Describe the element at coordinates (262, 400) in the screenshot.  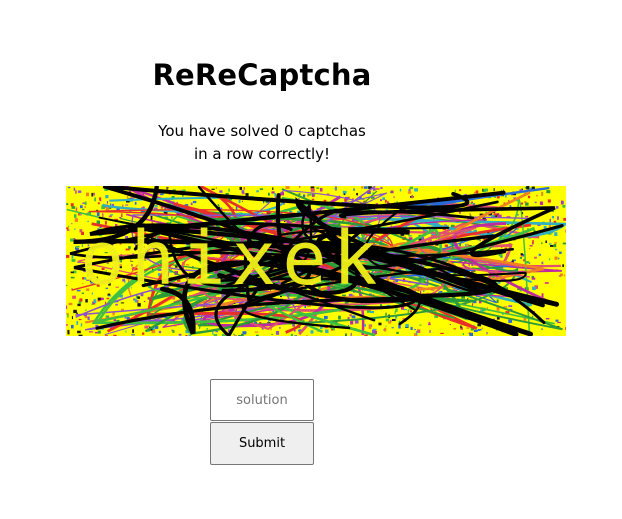
I see `solution-input` at that location.